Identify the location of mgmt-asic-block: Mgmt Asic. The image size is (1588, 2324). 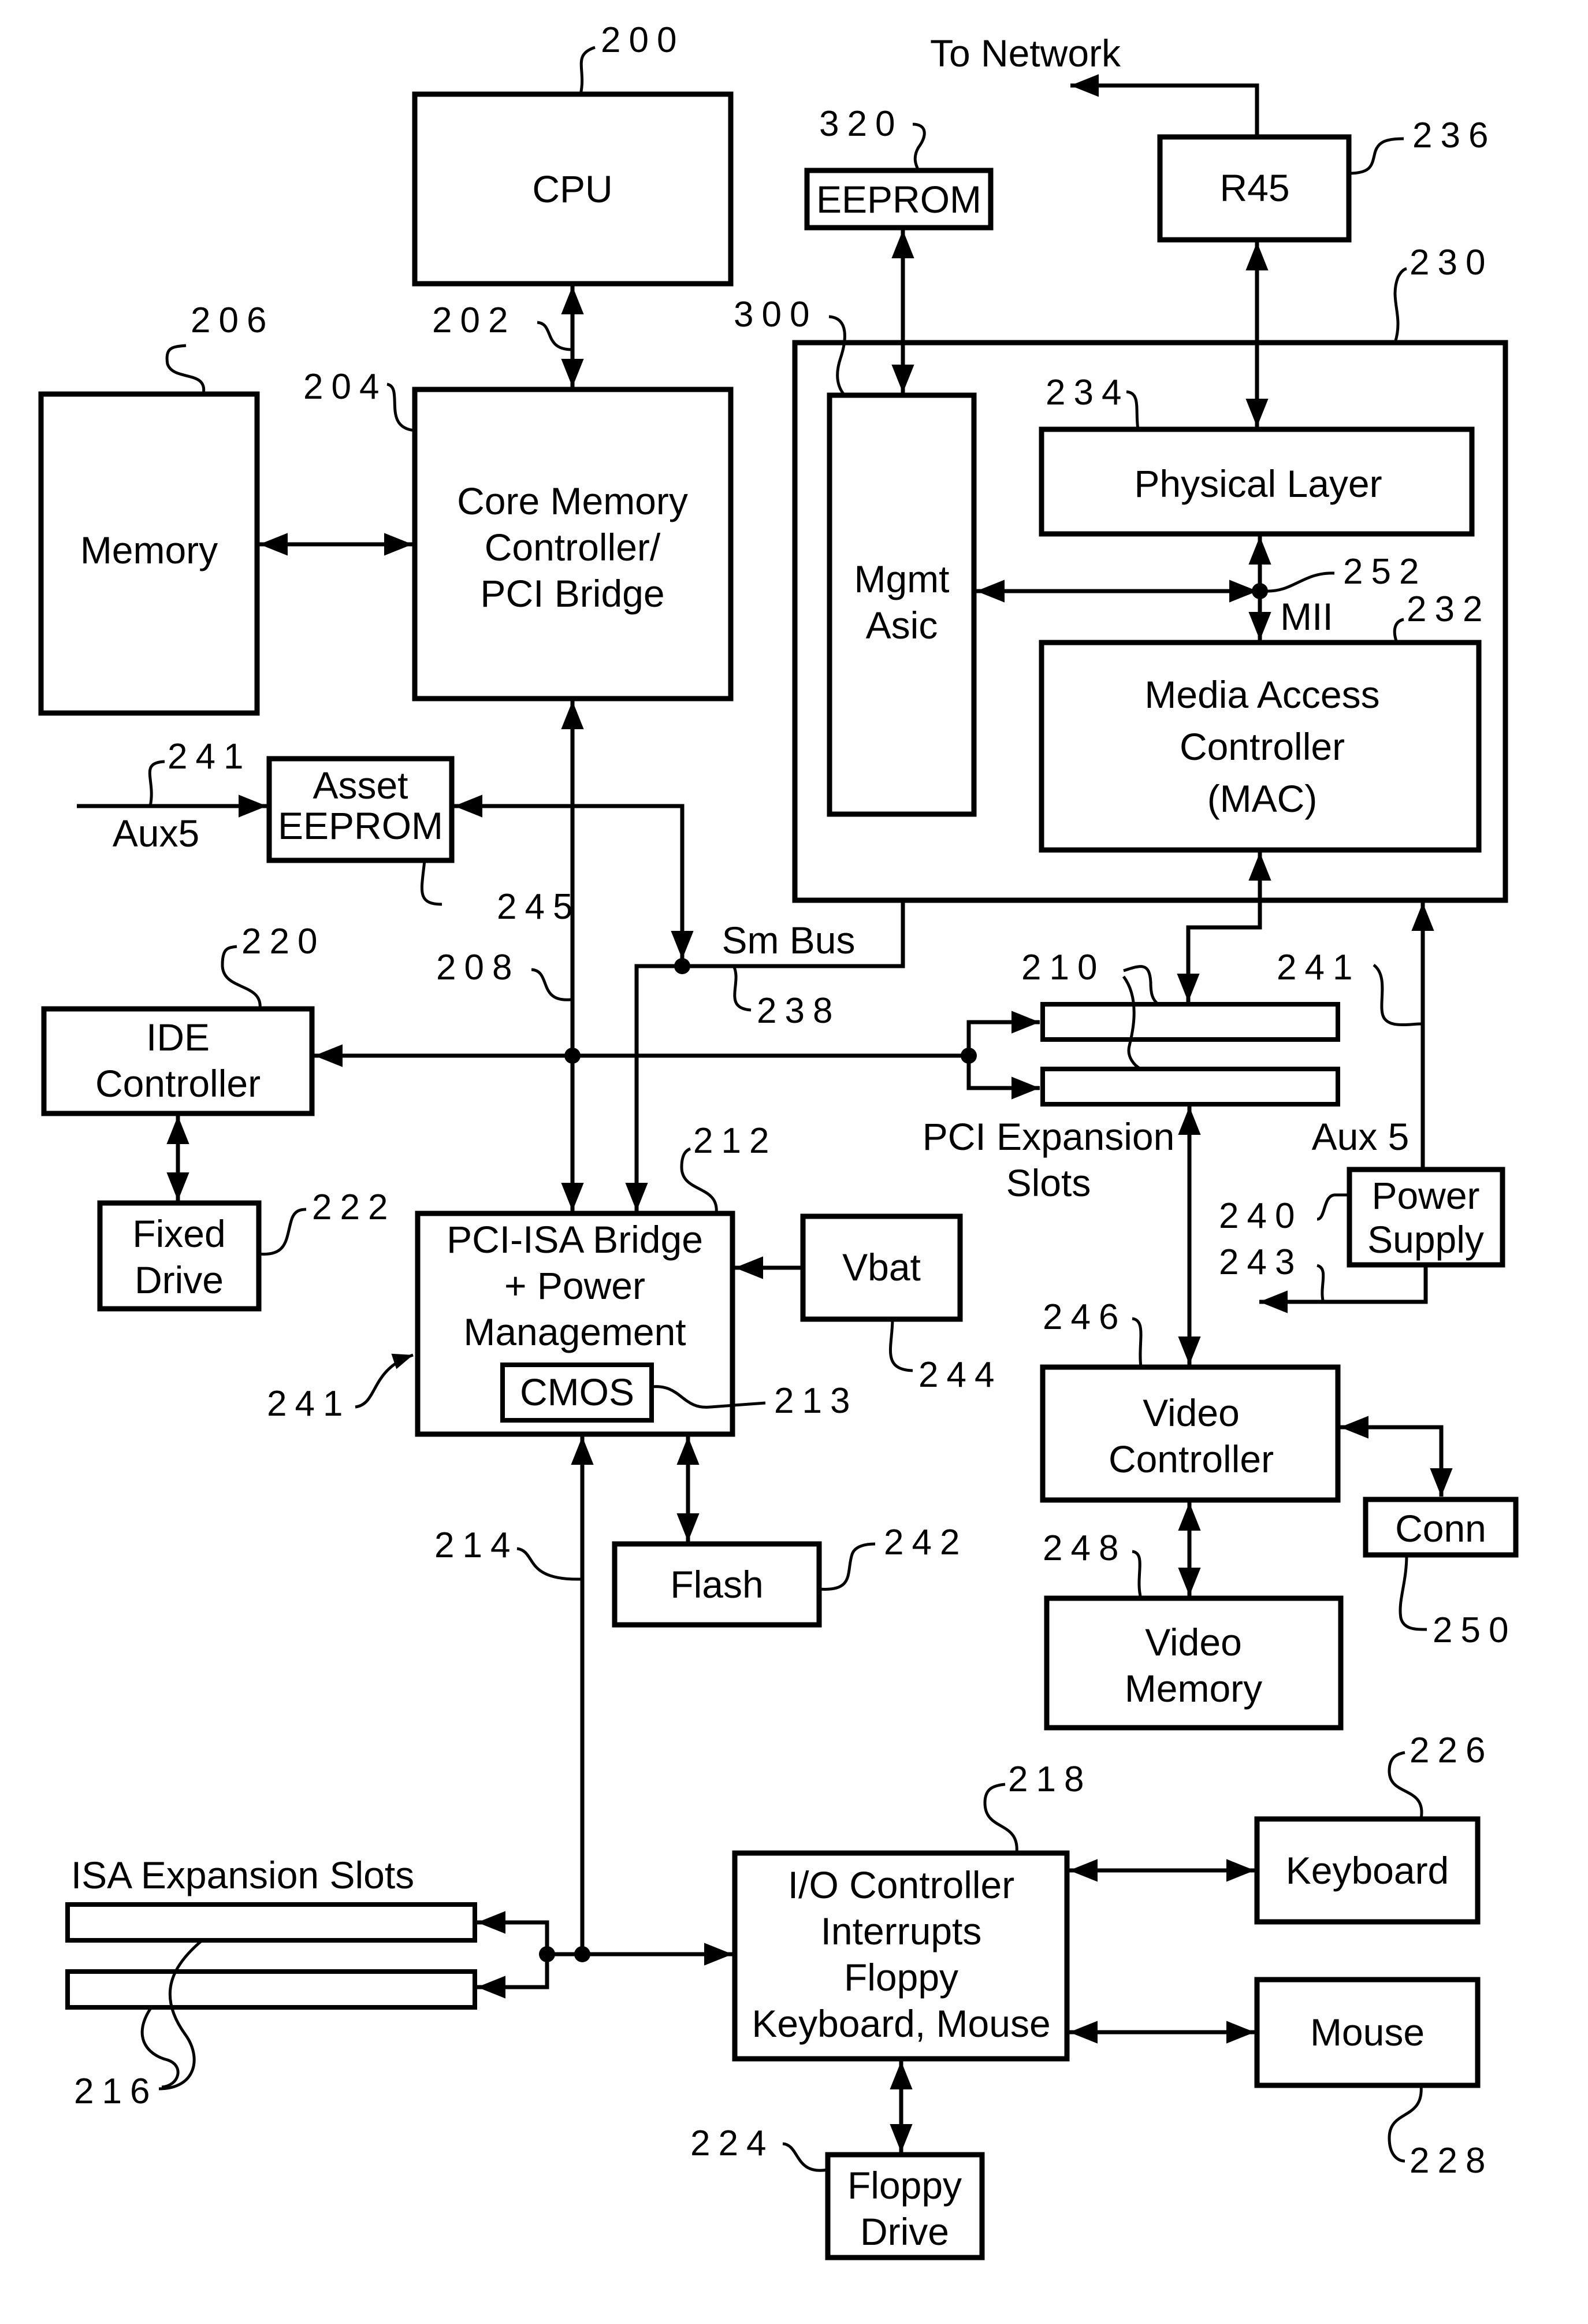
(902, 604).